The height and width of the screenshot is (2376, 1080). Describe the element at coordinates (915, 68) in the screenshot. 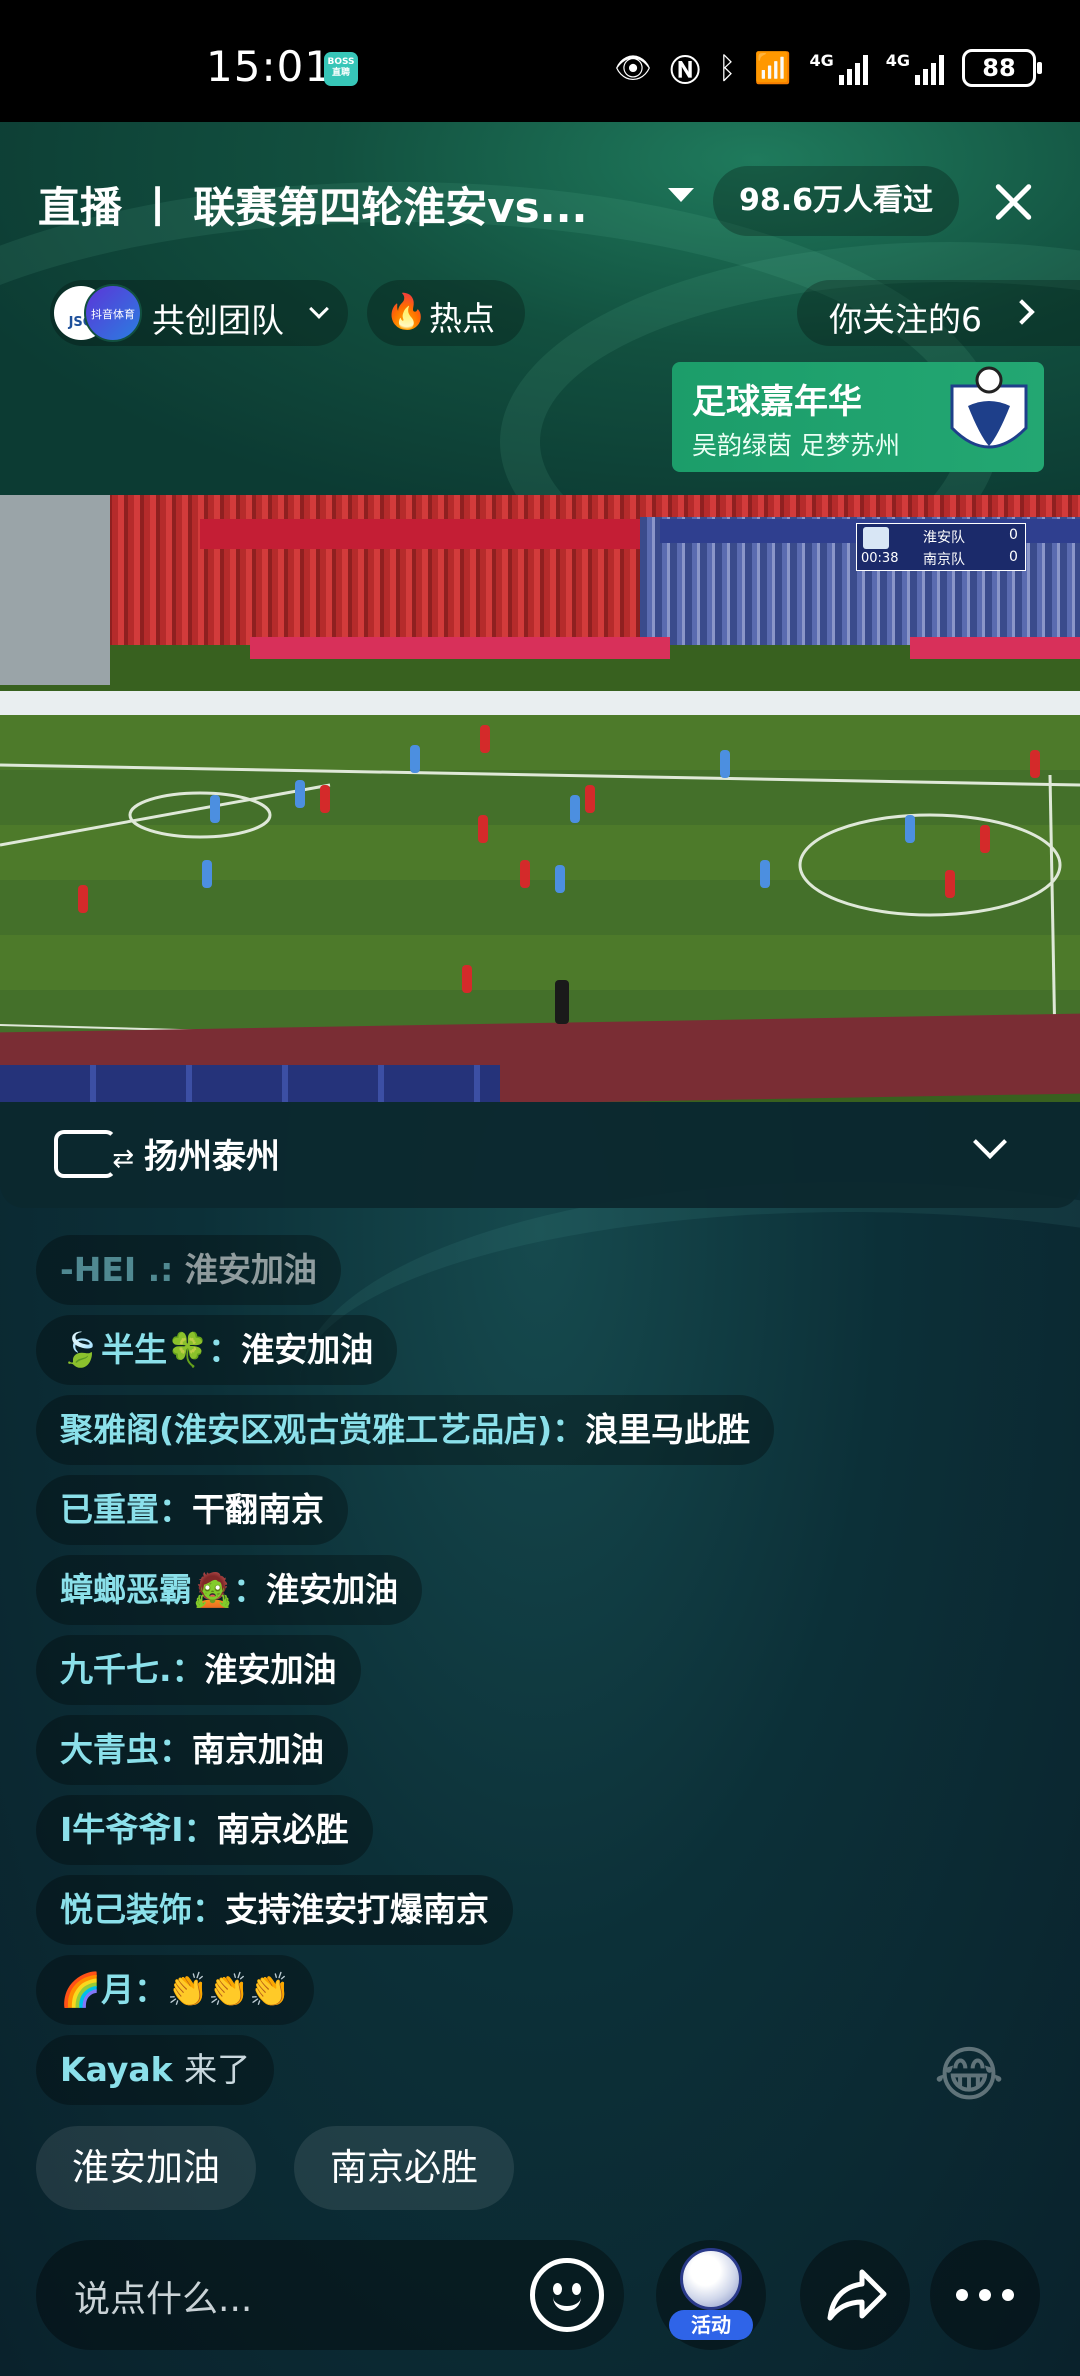

I see `signal-icon-2: 4G` at that location.